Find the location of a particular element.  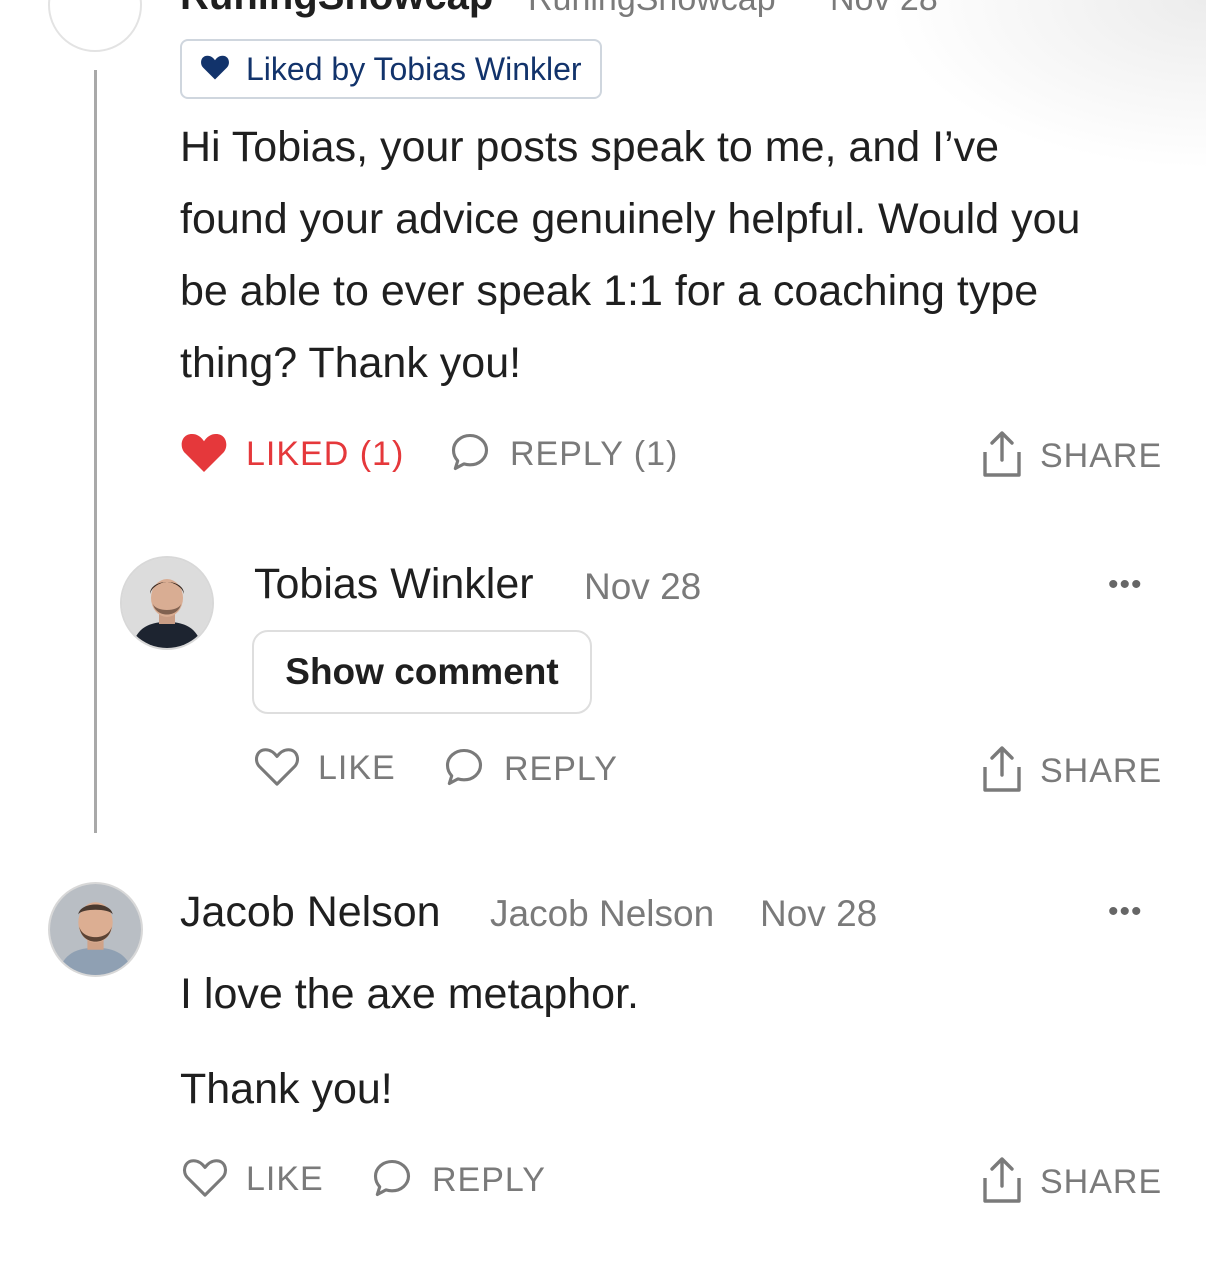

jacob-author: Jacob Nelson is located at coordinates (310, 912).